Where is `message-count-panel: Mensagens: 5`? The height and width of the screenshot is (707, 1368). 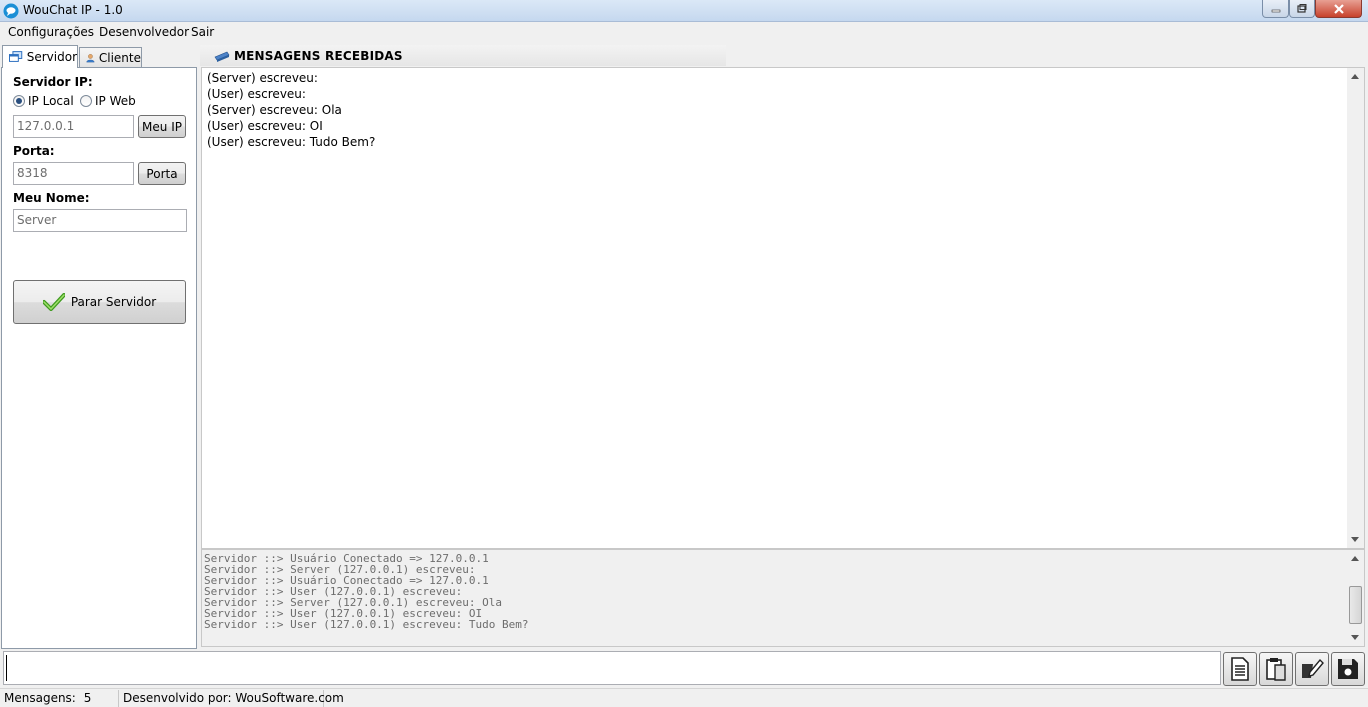
message-count-panel: Mensagens: 5 is located at coordinates (59, 698).